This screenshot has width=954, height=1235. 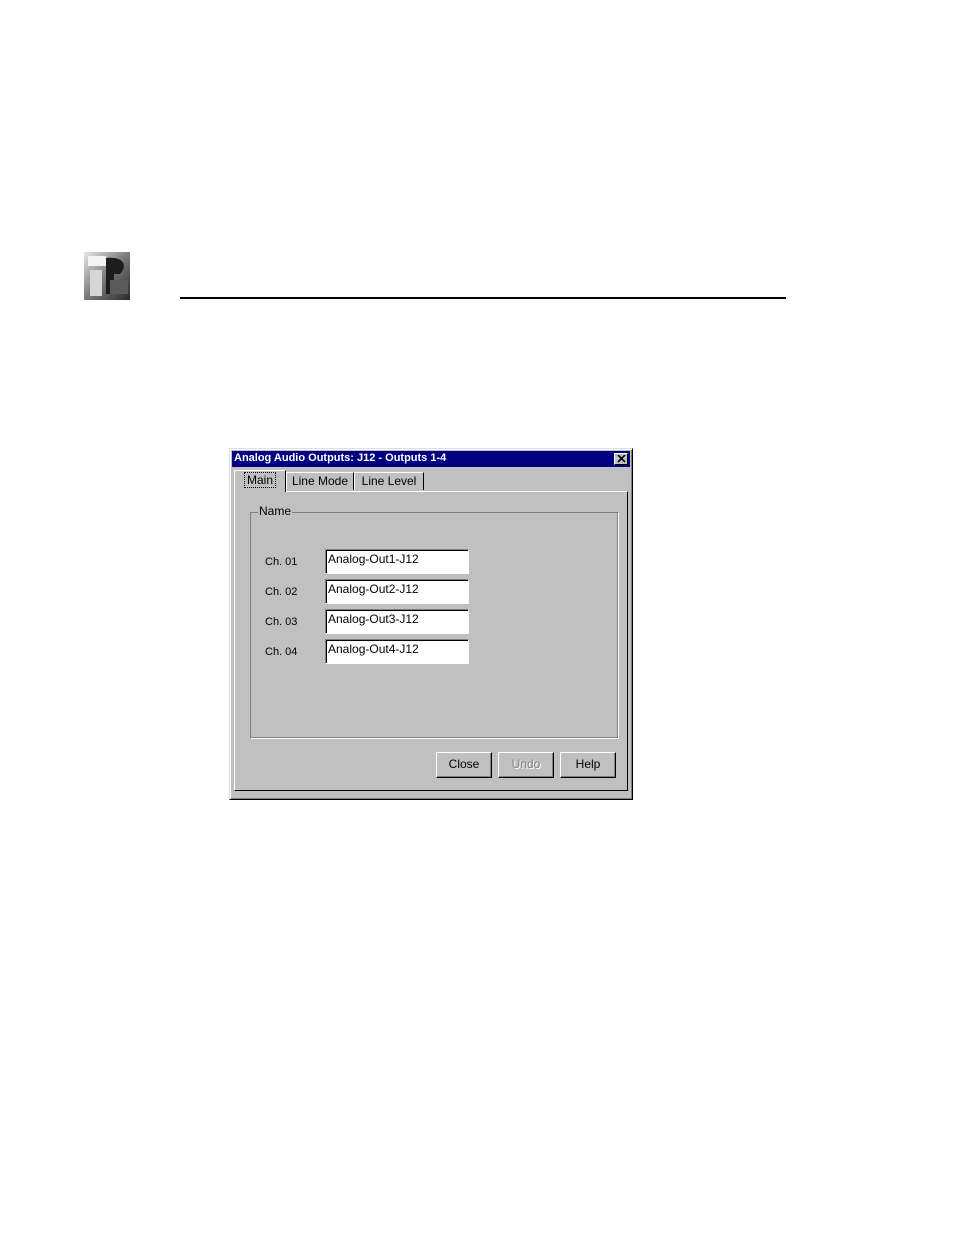 What do you see at coordinates (588, 765) in the screenshot?
I see `help-button: Help` at bounding box center [588, 765].